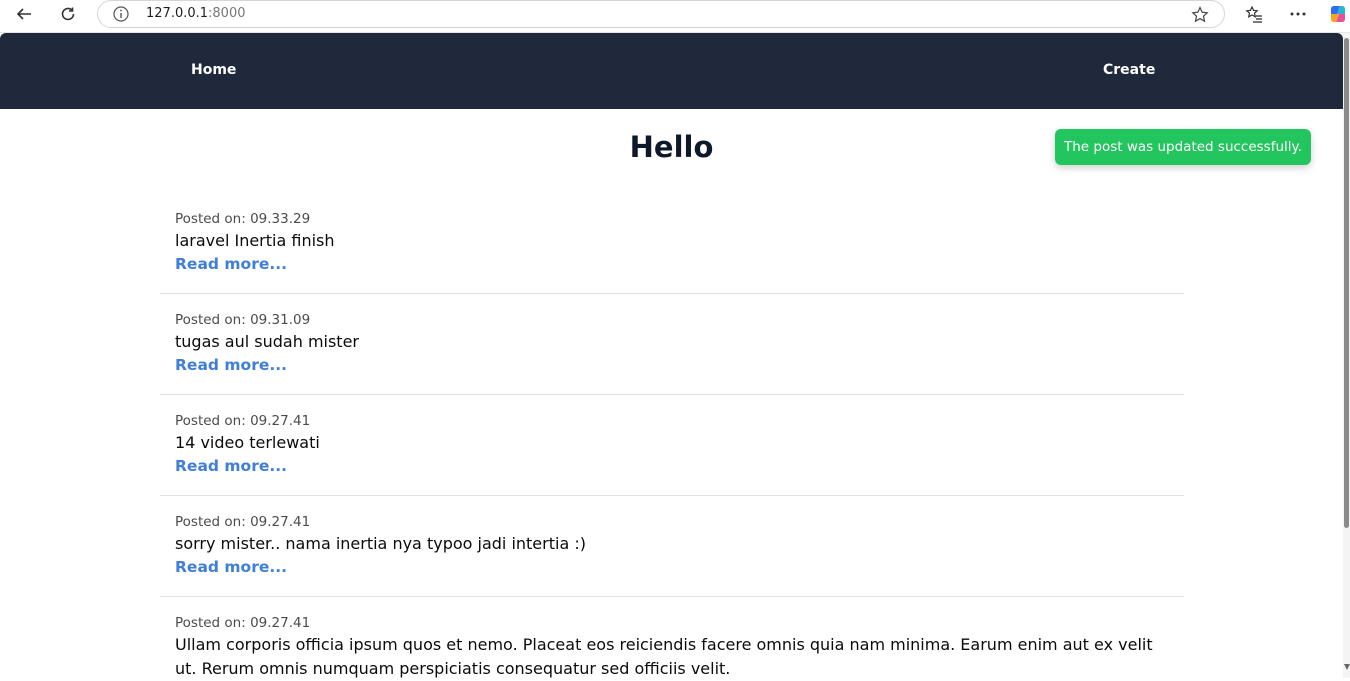 This screenshot has height=681, width=1350. What do you see at coordinates (661, 14) in the screenshot?
I see `address-bar: 127.0.0.1:8000` at bounding box center [661, 14].